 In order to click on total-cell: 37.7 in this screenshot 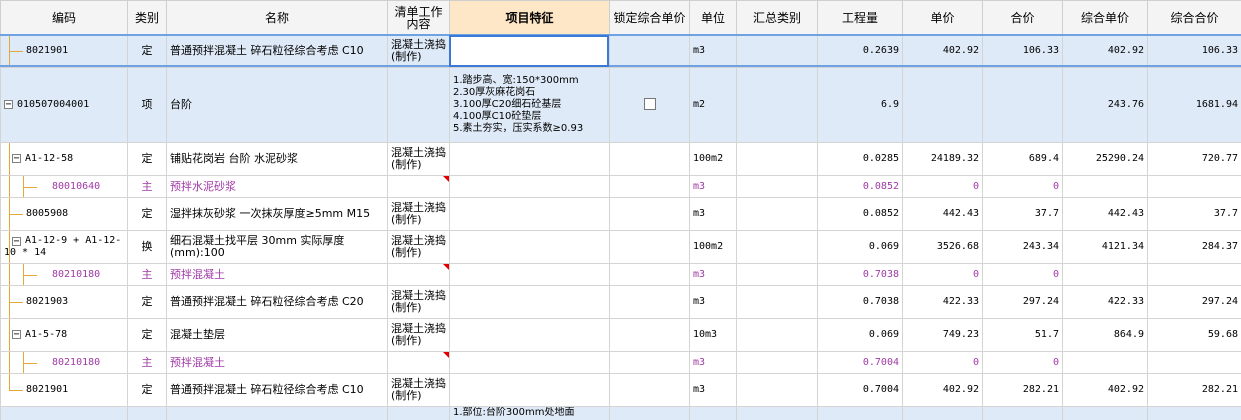, I will do `click(1022, 214)`.